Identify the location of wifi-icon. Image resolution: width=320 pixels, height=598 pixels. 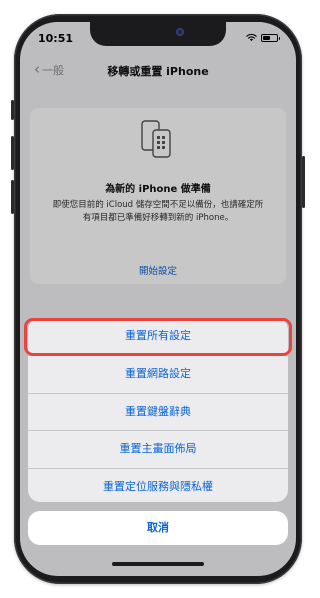
(251, 37).